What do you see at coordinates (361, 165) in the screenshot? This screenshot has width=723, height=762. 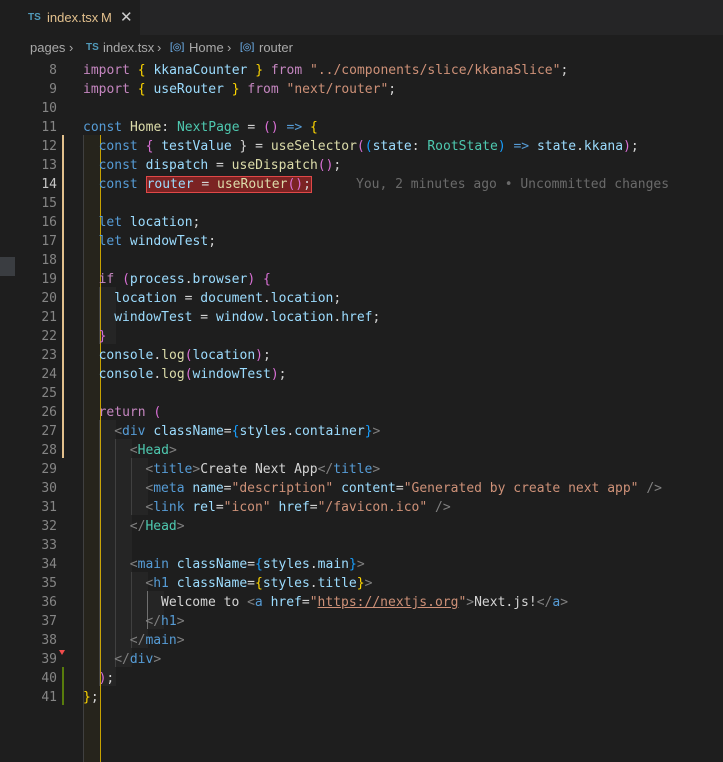 I see `code-line: 13 const dispatch = useDispatch();` at bounding box center [361, 165].